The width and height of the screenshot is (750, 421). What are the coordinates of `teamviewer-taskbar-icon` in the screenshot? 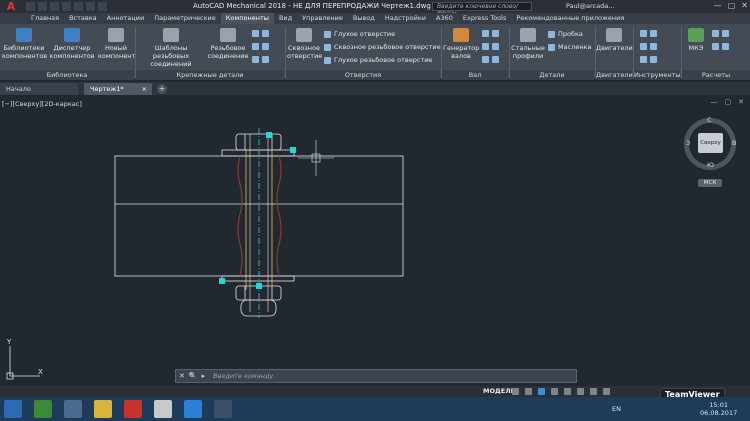 It's located at (193, 409).